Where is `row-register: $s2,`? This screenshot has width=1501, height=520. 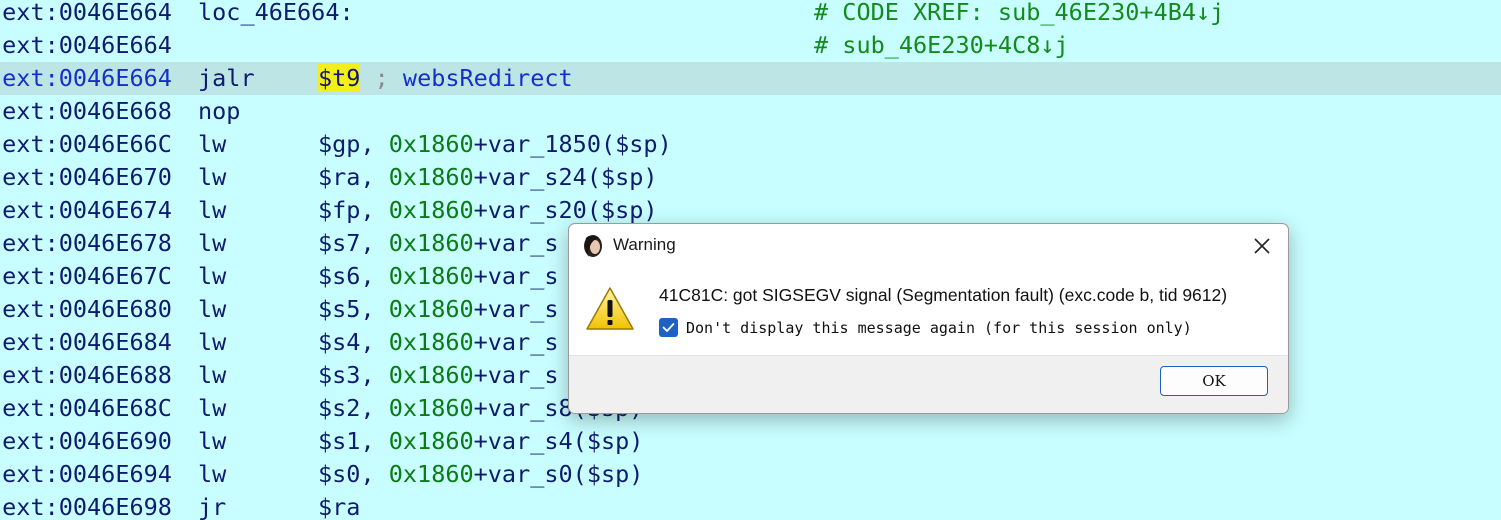 row-register: $s2, is located at coordinates (346, 408).